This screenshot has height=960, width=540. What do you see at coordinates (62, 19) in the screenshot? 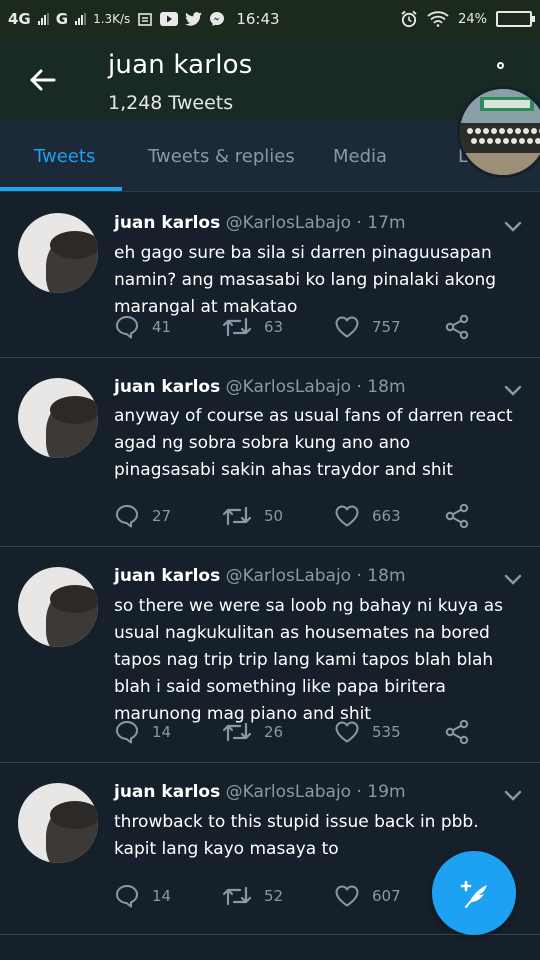
I see `network-label-2: G` at bounding box center [62, 19].